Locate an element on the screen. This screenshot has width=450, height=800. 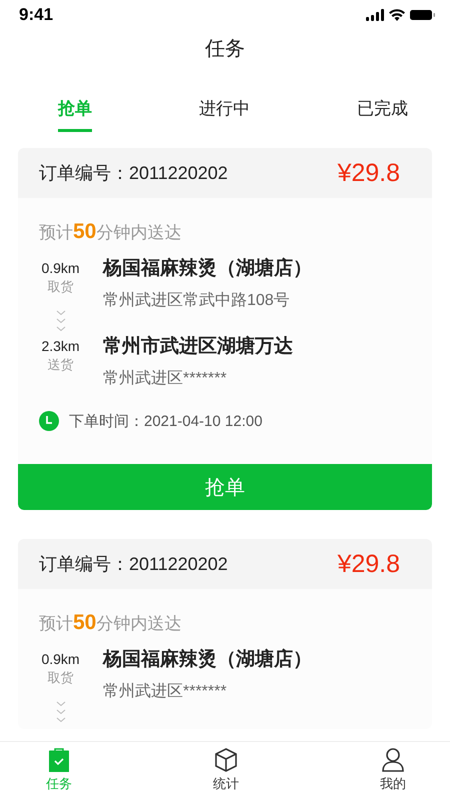
order-time: 下单时间：2021-04-10 12:00 is located at coordinates (165, 421).